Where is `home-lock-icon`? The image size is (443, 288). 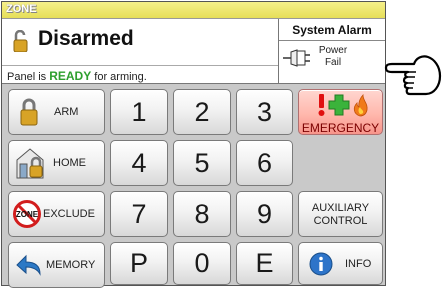 home-lock-icon is located at coordinates (30, 163).